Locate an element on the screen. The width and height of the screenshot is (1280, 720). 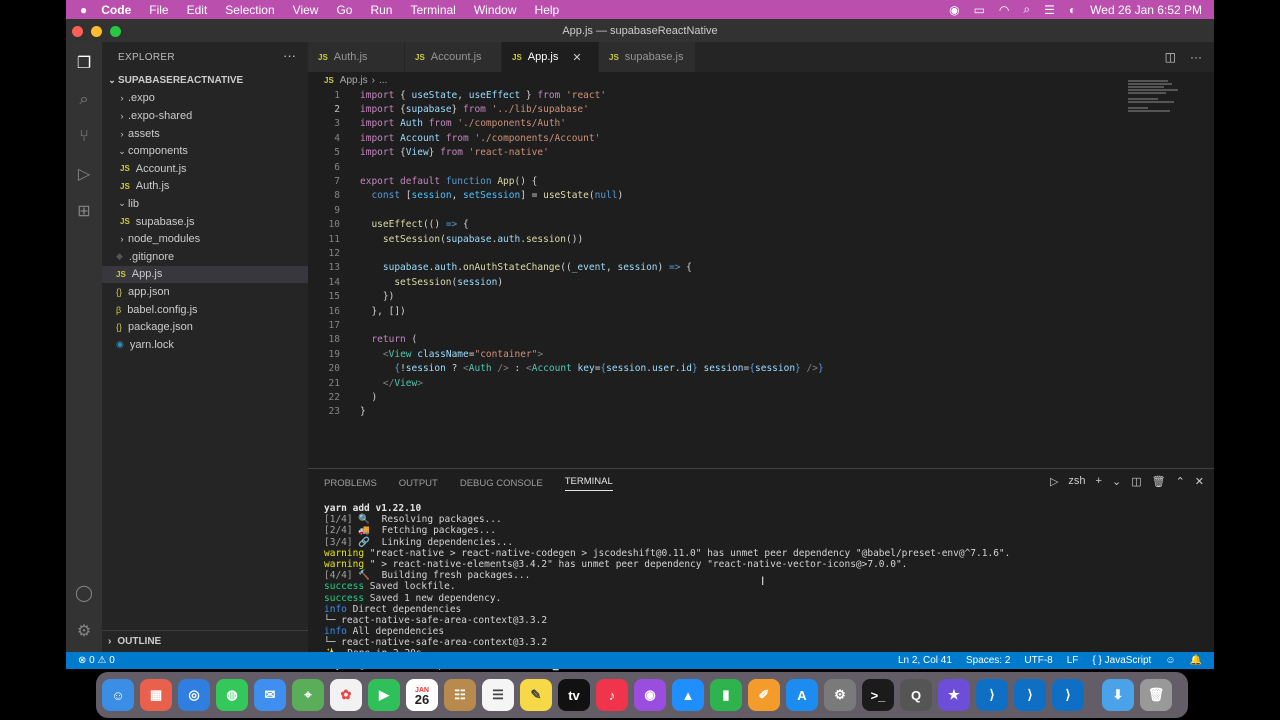
code-line: 5 import {View} from 'react-native' is located at coordinates (761, 153).